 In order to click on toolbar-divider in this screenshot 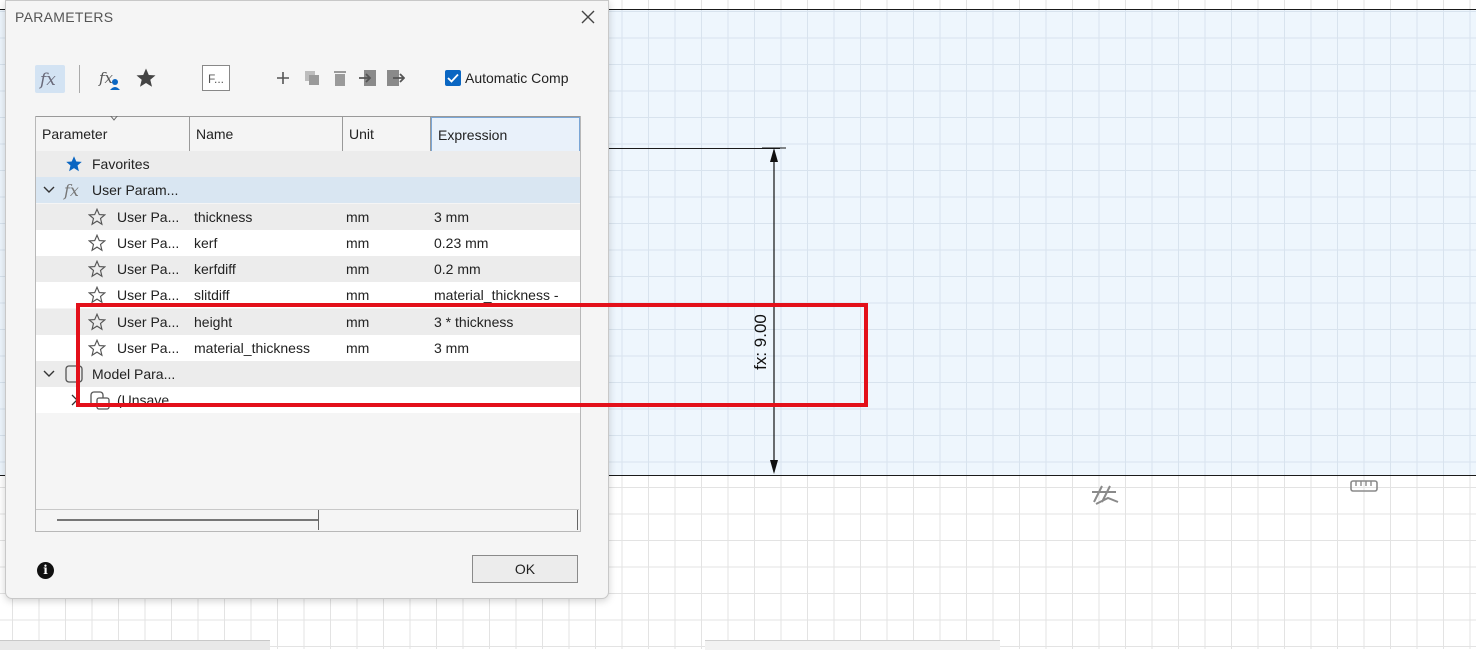, I will do `click(79, 79)`.